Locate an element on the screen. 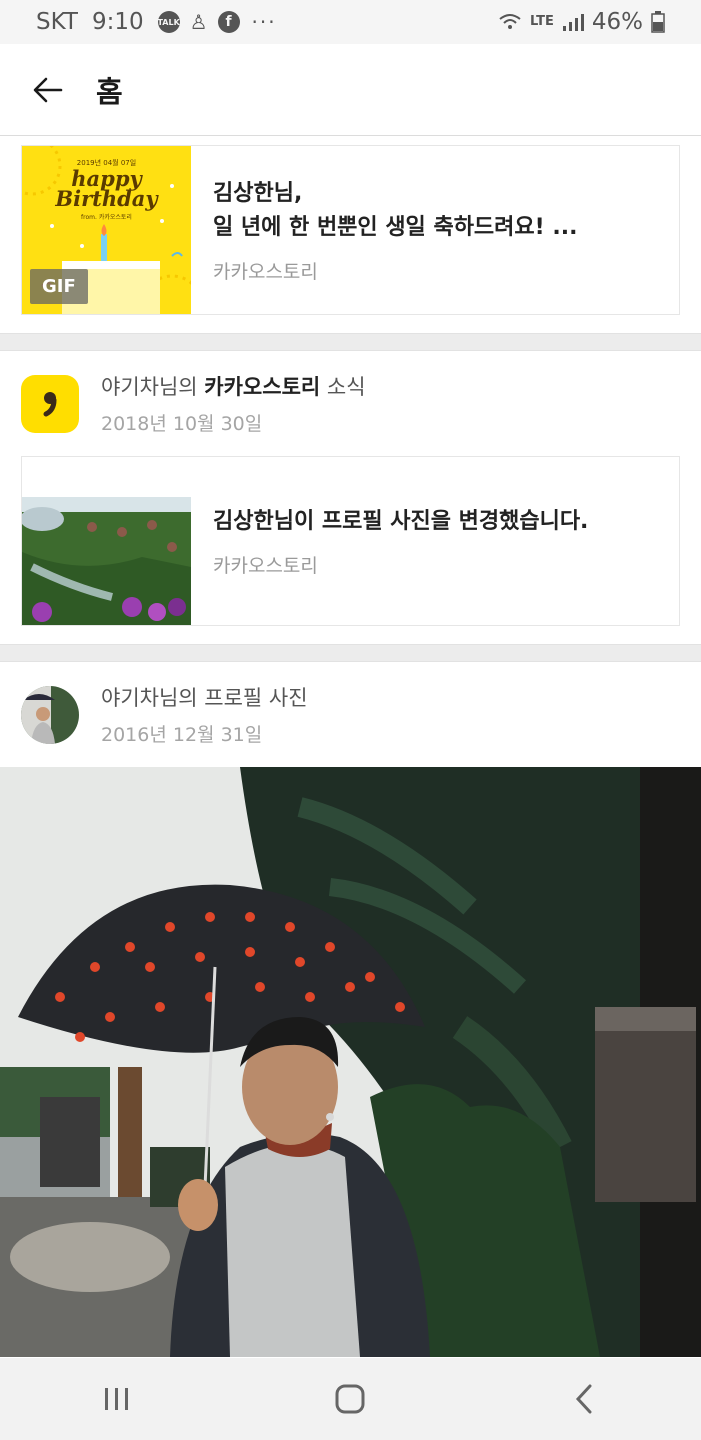  garden-photo-thumbnail is located at coordinates (106, 541).